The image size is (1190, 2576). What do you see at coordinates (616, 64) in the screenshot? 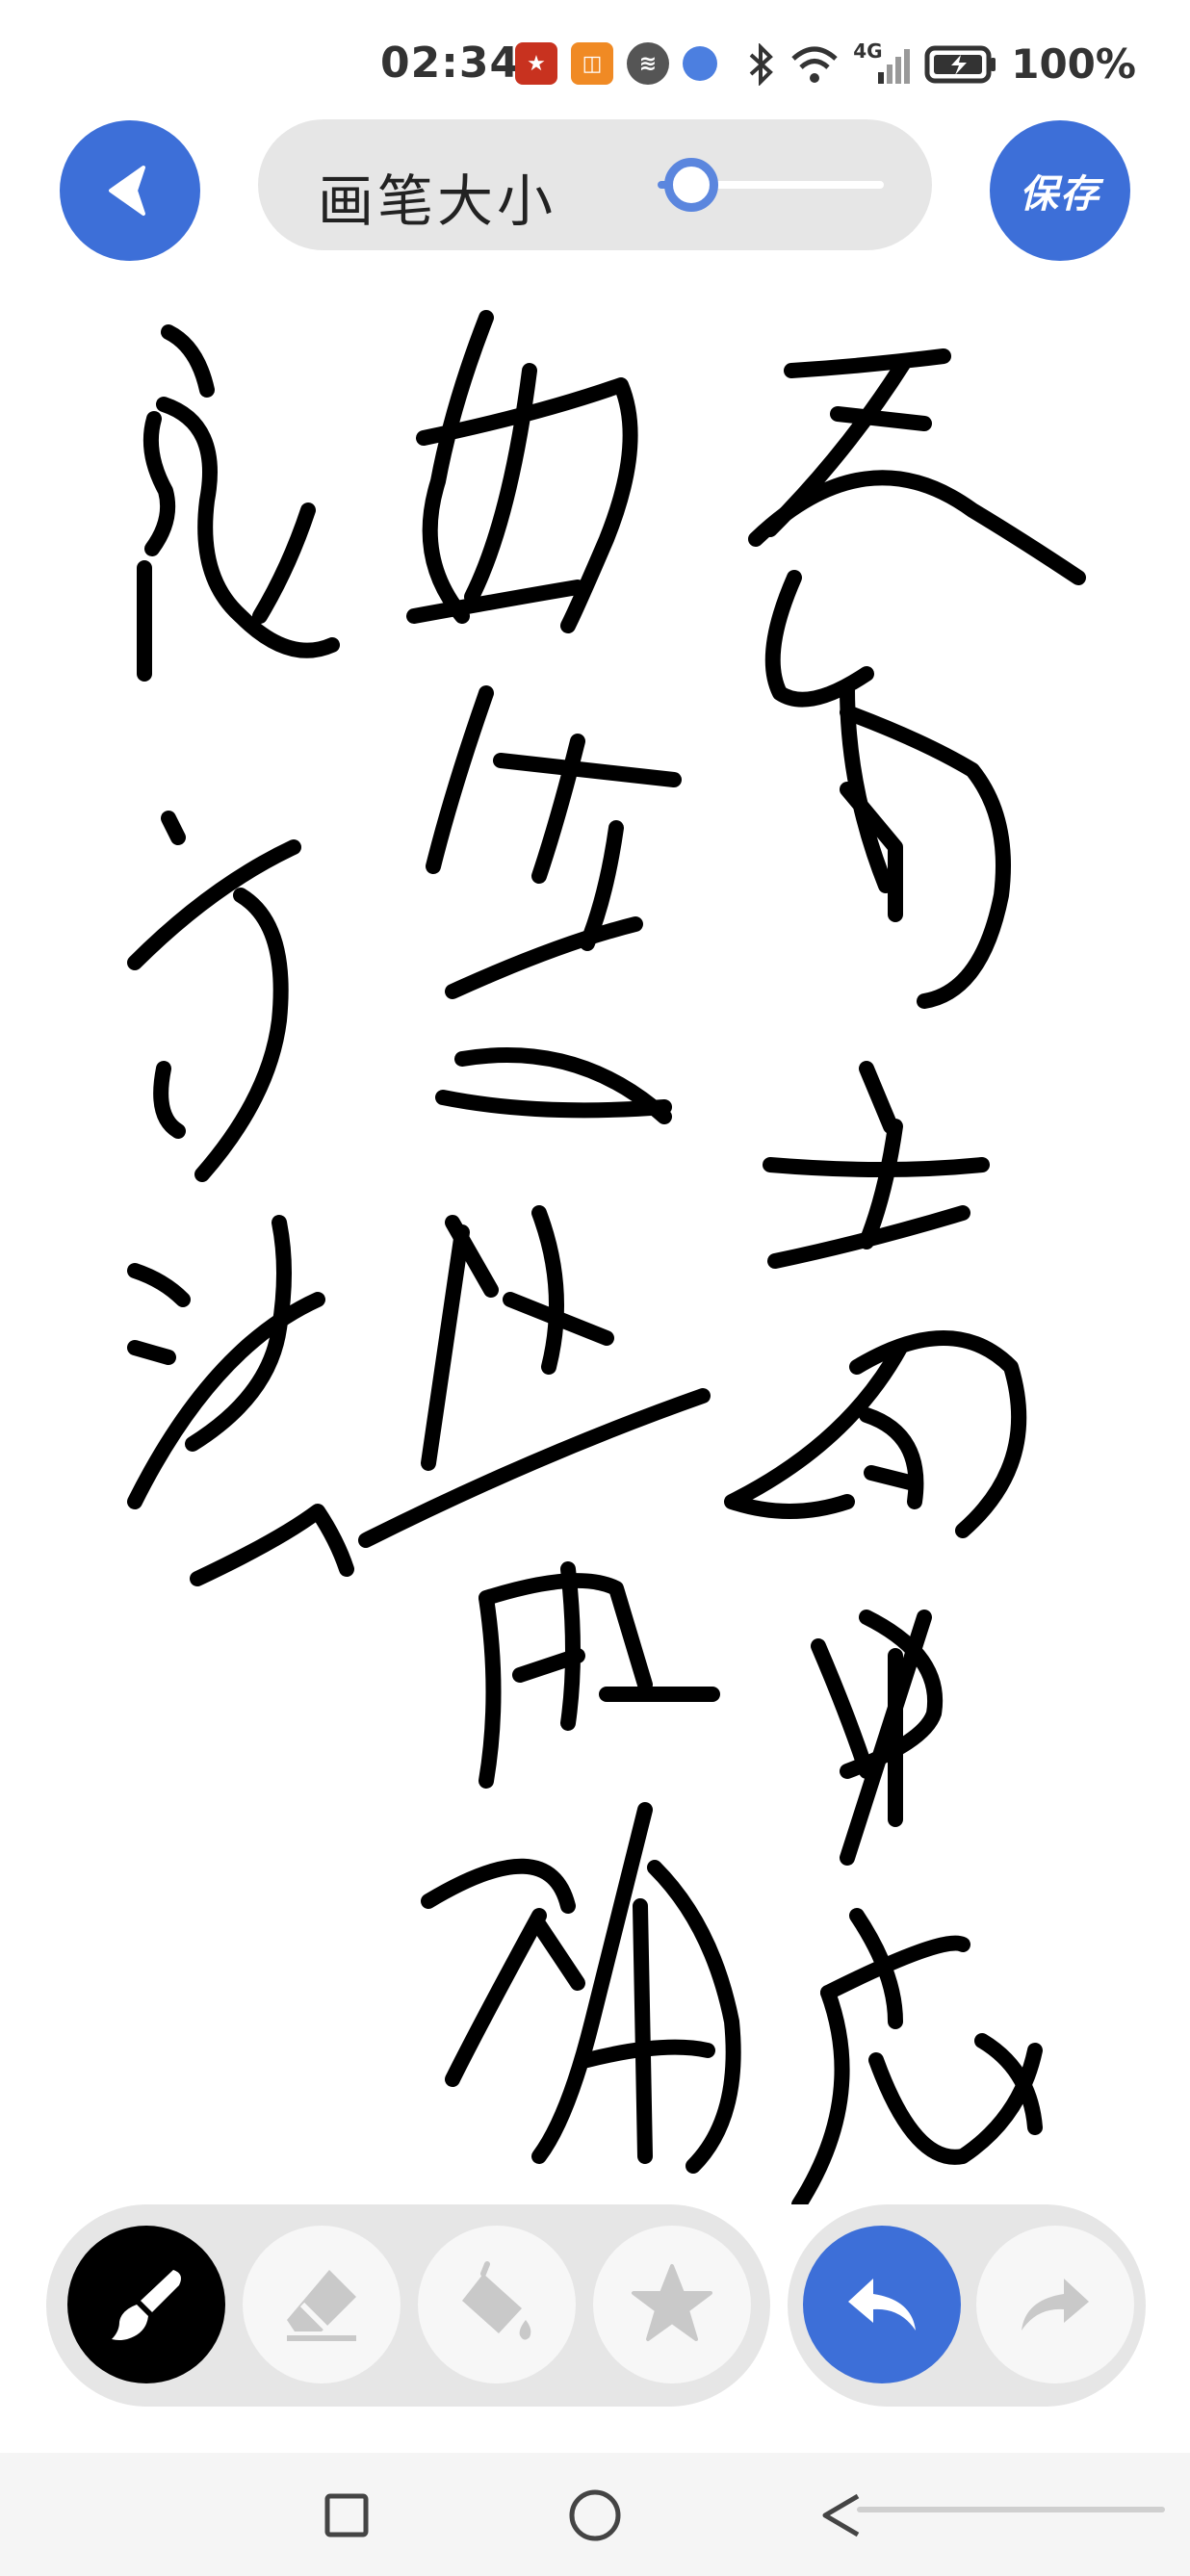
I see `status-app-icons: ★ ◫ ≋` at bounding box center [616, 64].